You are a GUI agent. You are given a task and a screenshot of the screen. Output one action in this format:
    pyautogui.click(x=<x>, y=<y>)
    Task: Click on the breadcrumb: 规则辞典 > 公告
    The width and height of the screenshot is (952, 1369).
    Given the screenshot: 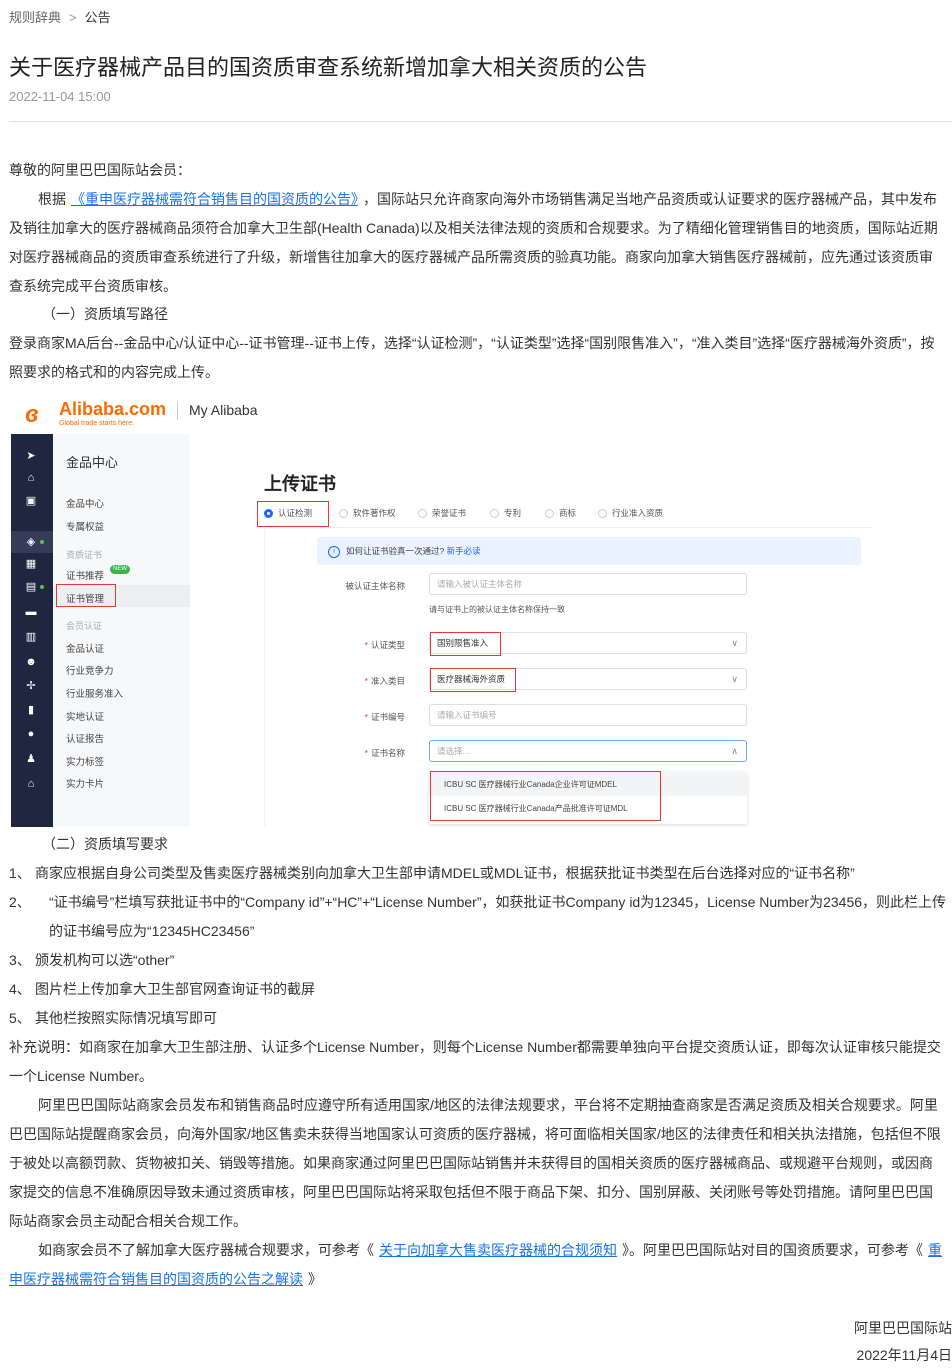 What is the action you would take?
    pyautogui.click(x=60, y=16)
    